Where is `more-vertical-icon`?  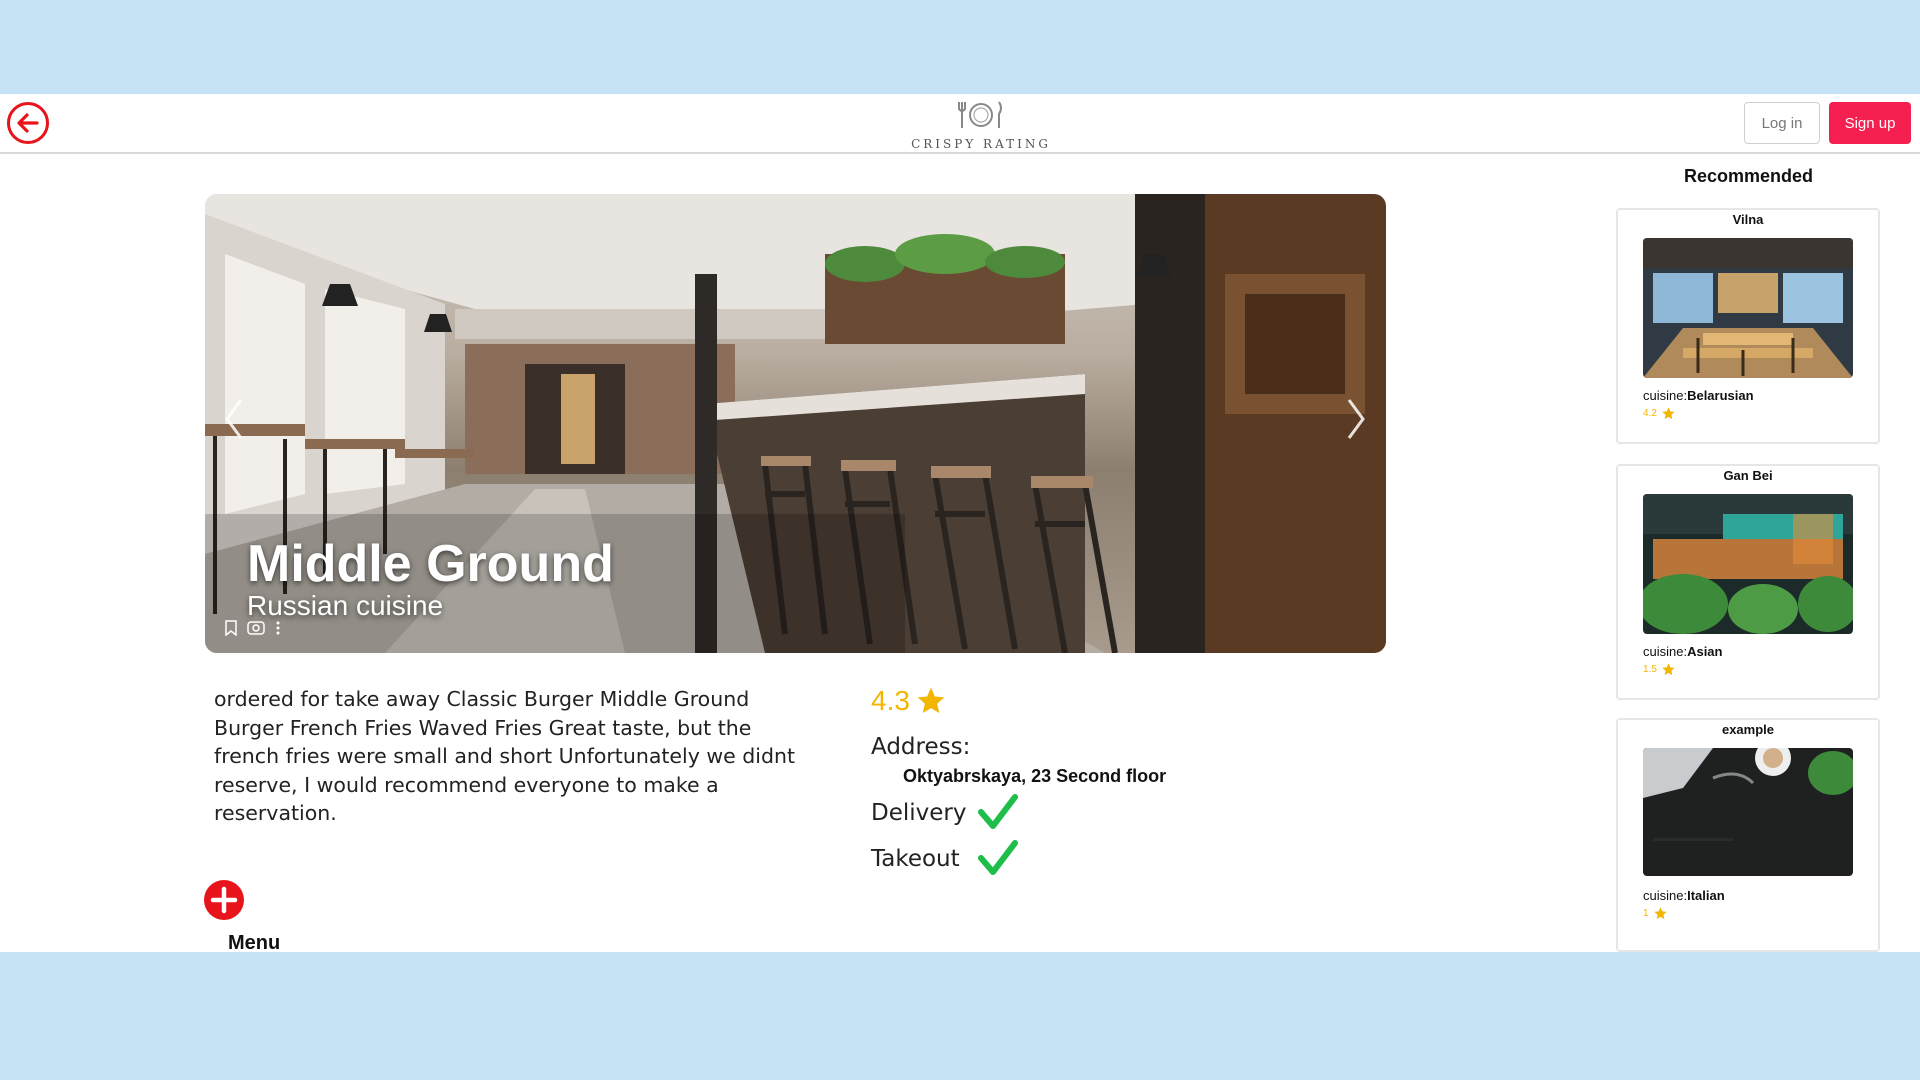
more-vertical-icon is located at coordinates (278, 628).